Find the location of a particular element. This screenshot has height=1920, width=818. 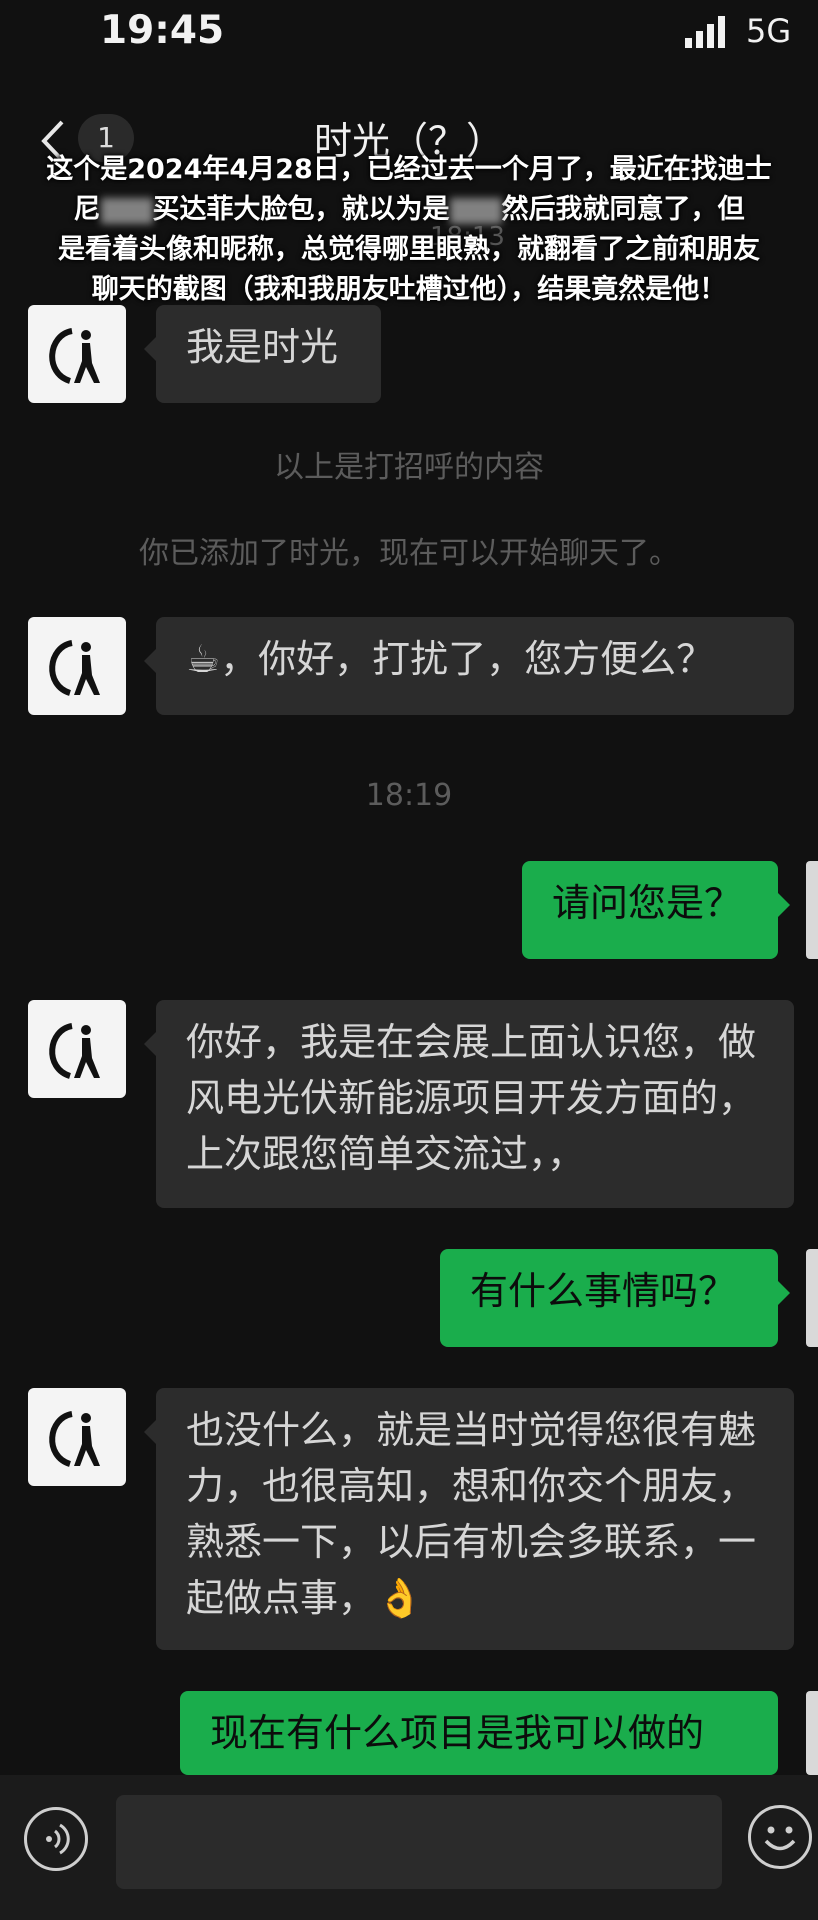

caption-line-2: 尼 买达菲大脸包，就以为是 然后我就同意了，但 is located at coordinates (409, 210).